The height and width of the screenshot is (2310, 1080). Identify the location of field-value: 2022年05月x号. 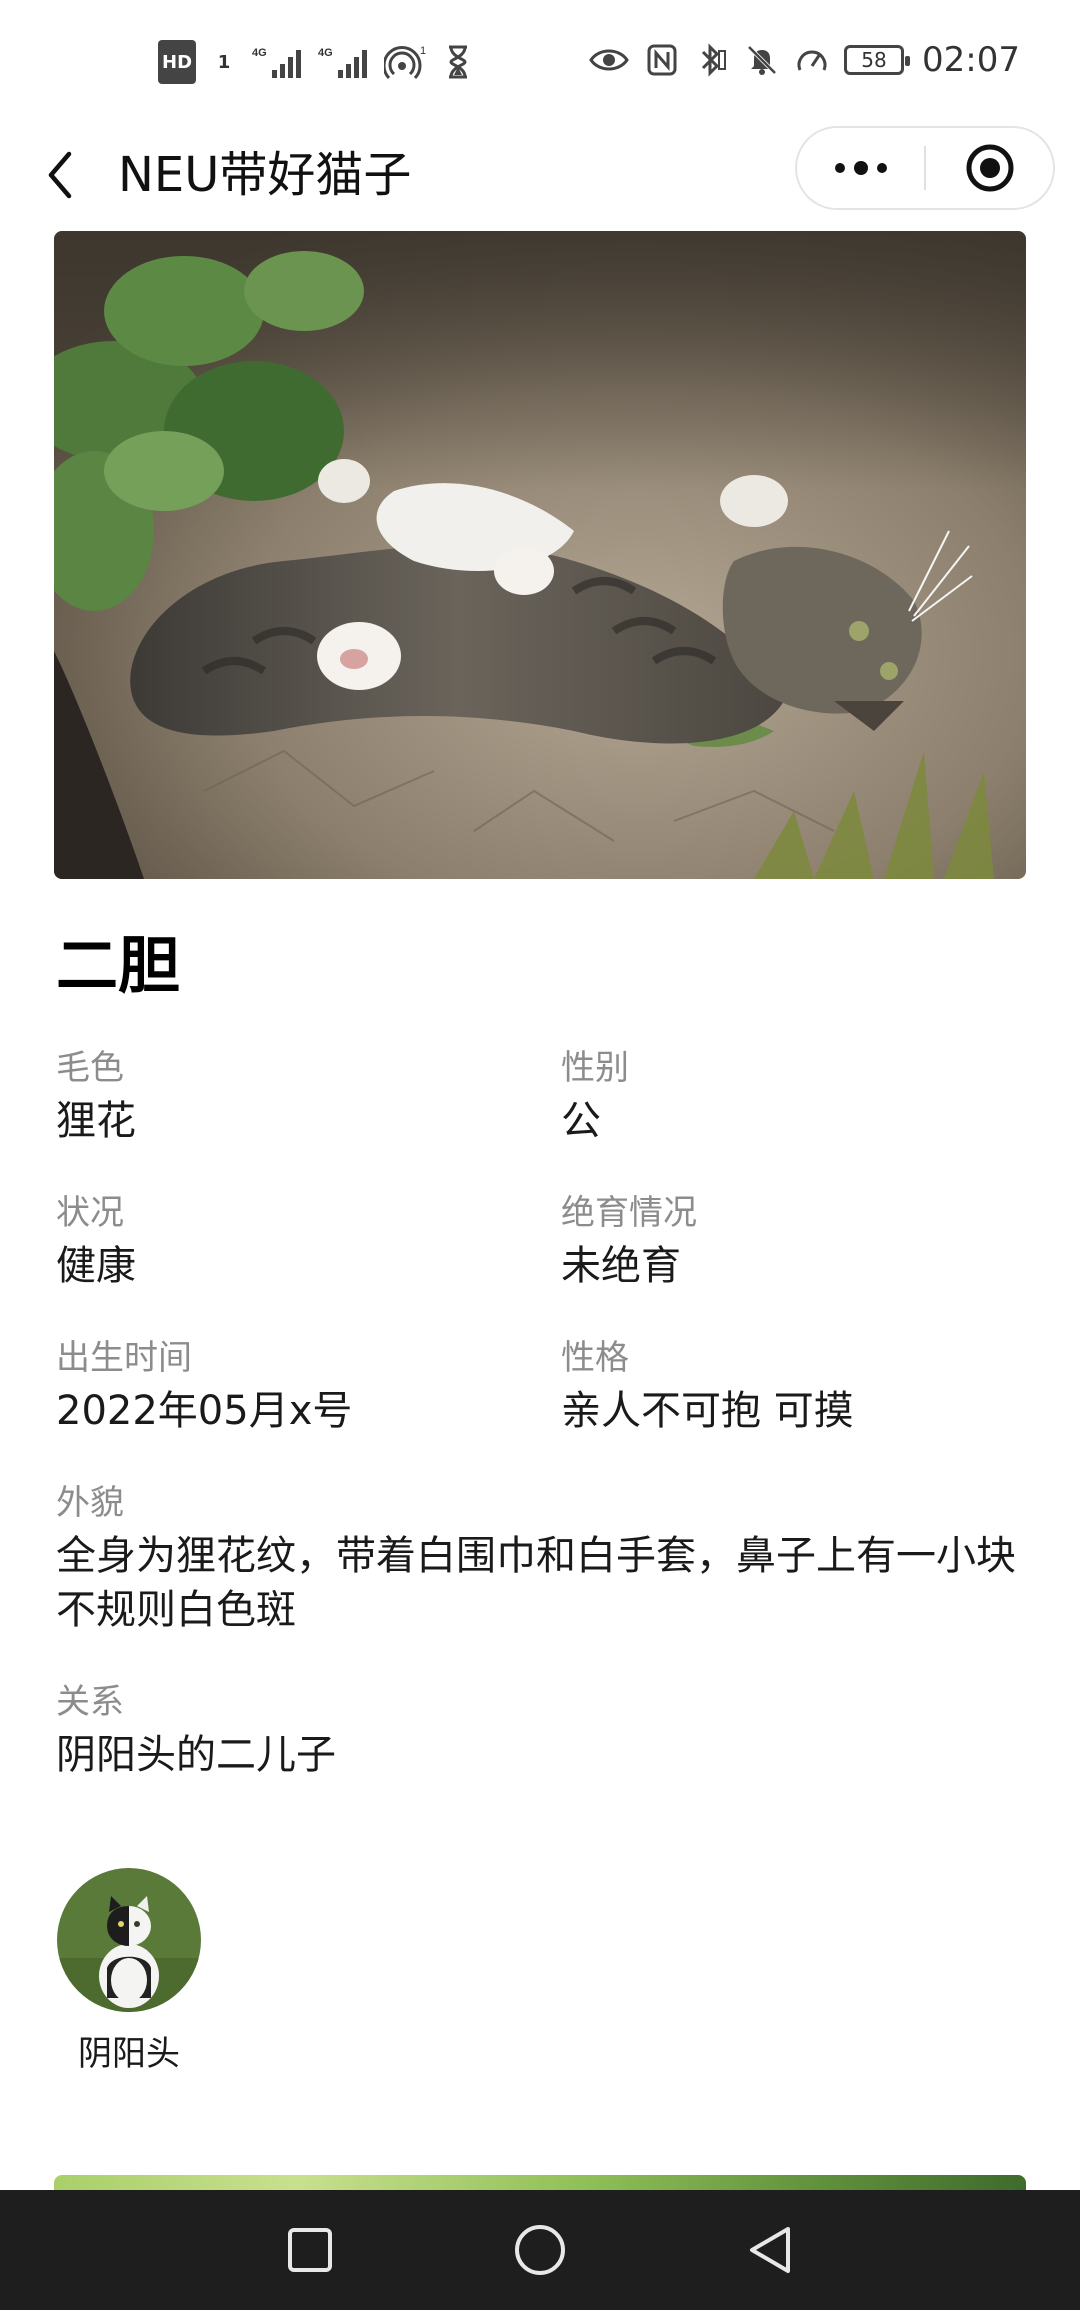
(204, 1411).